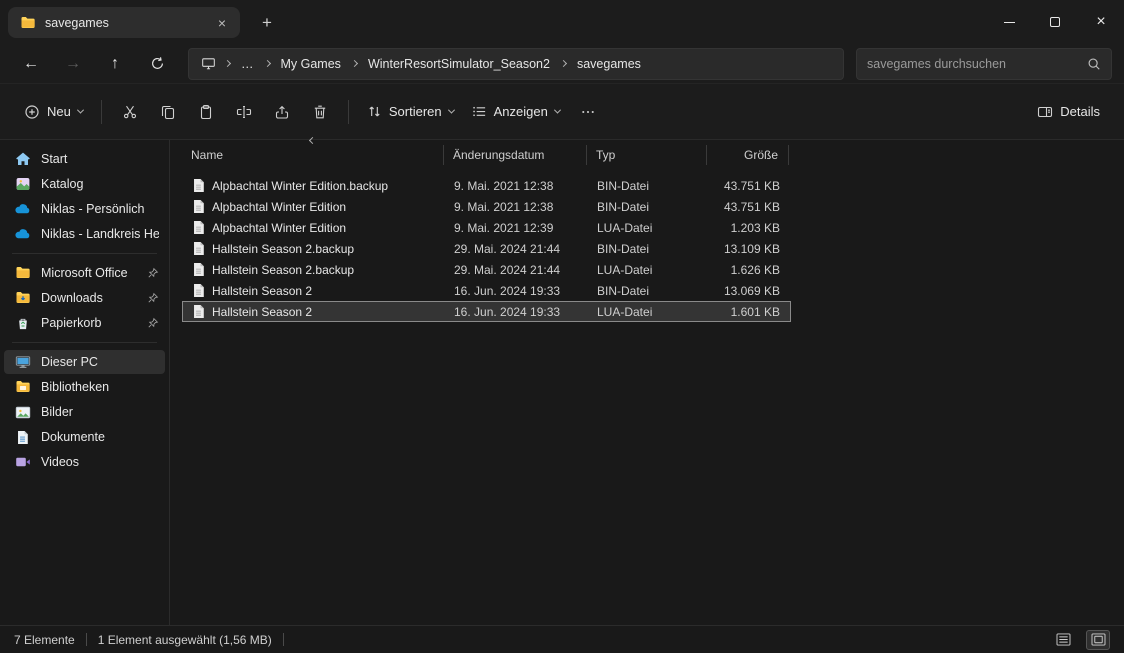 This screenshot has height=653, width=1124. I want to click on maximize-icon, so click(1055, 22).